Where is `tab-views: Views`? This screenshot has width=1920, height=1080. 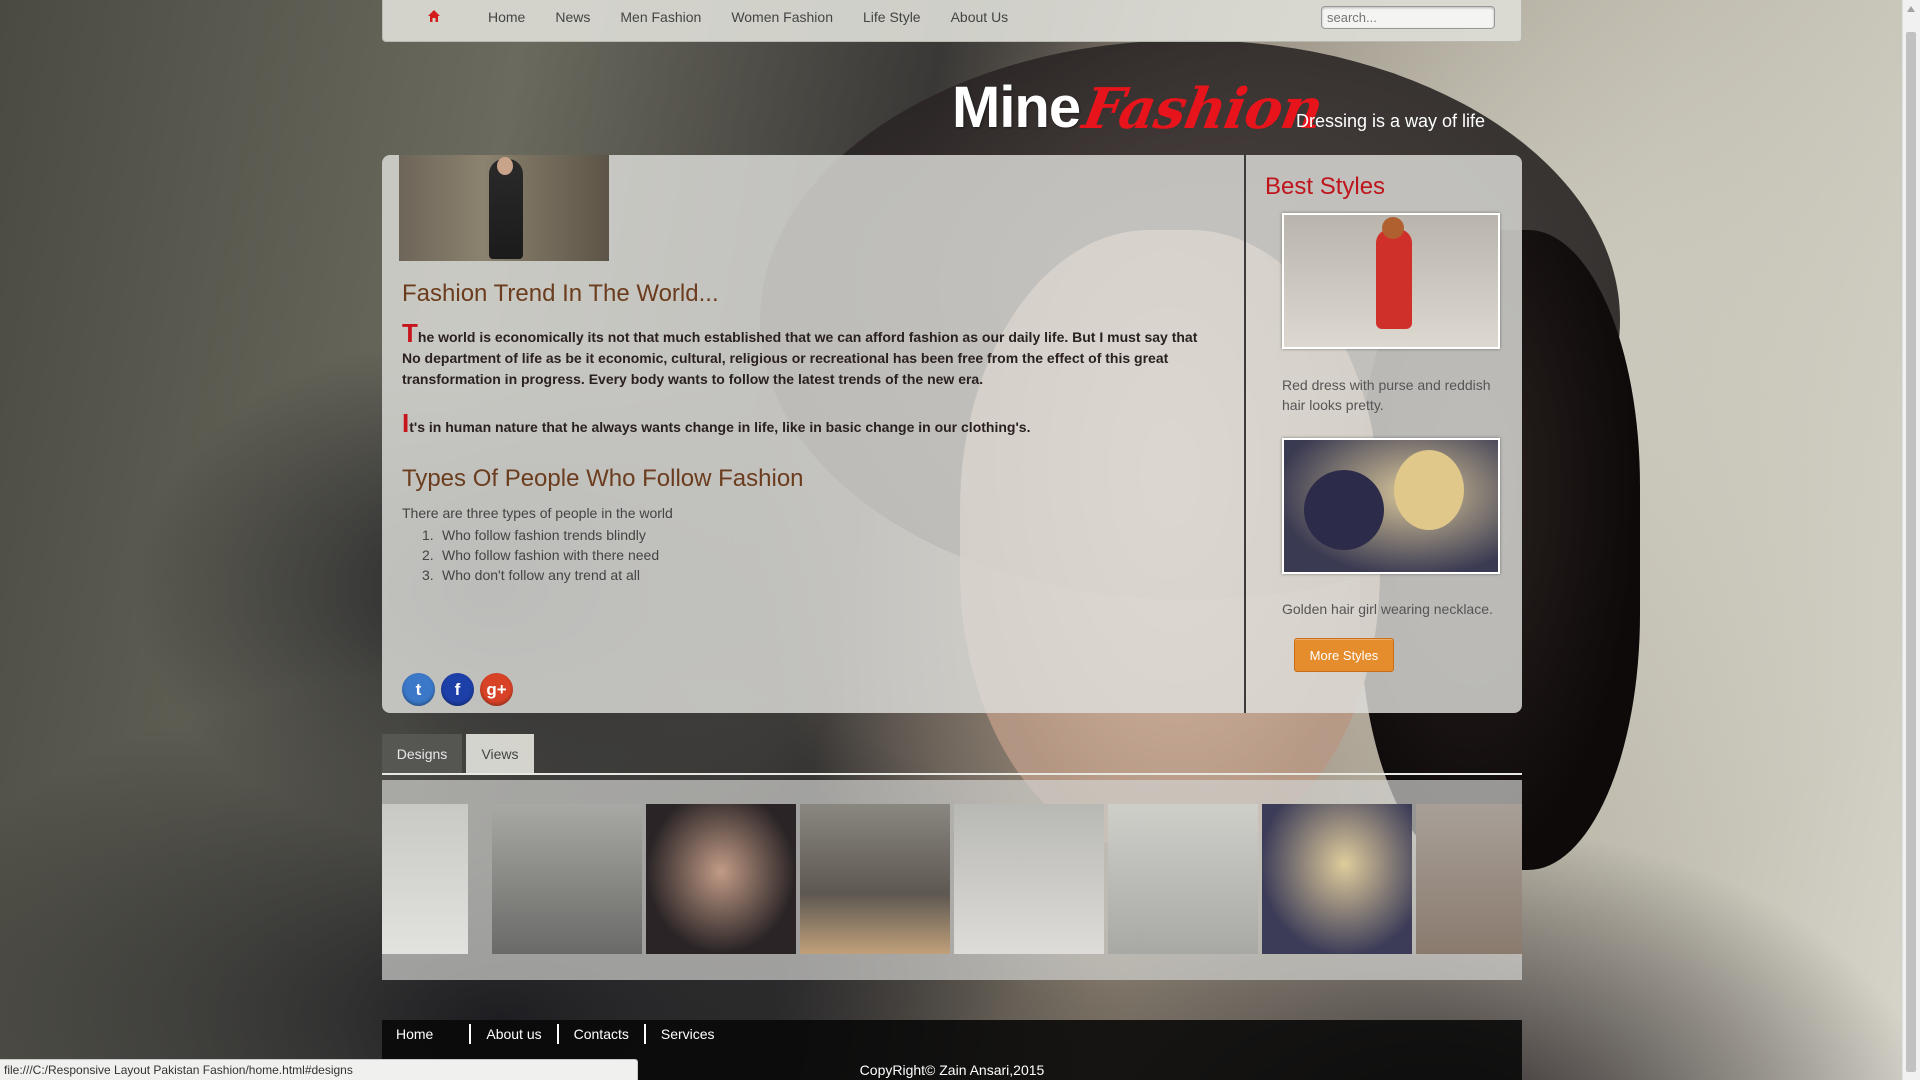
tab-views: Views is located at coordinates (500, 754).